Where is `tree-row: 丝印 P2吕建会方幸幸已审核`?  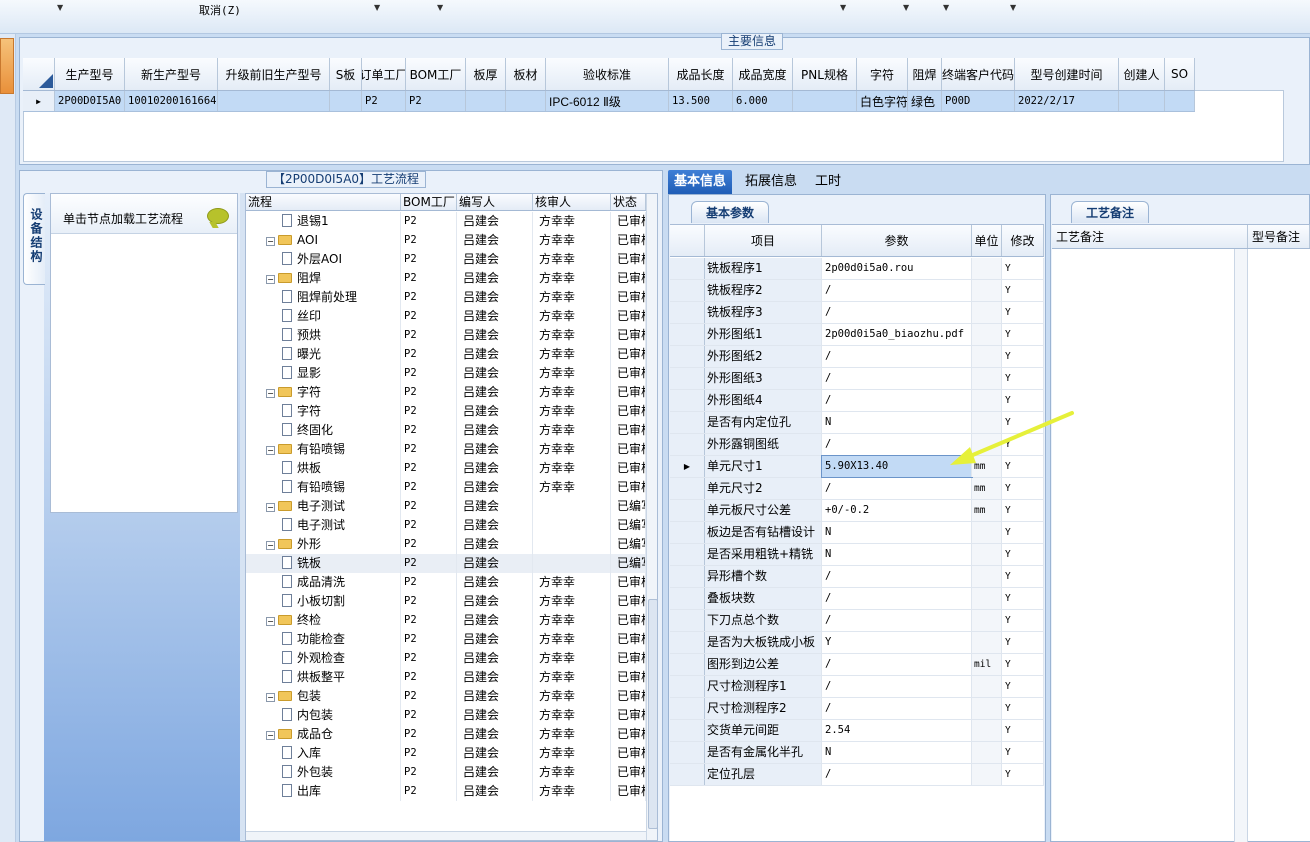 tree-row: 丝印 P2吕建会方幸幸已审核 is located at coordinates (446, 316).